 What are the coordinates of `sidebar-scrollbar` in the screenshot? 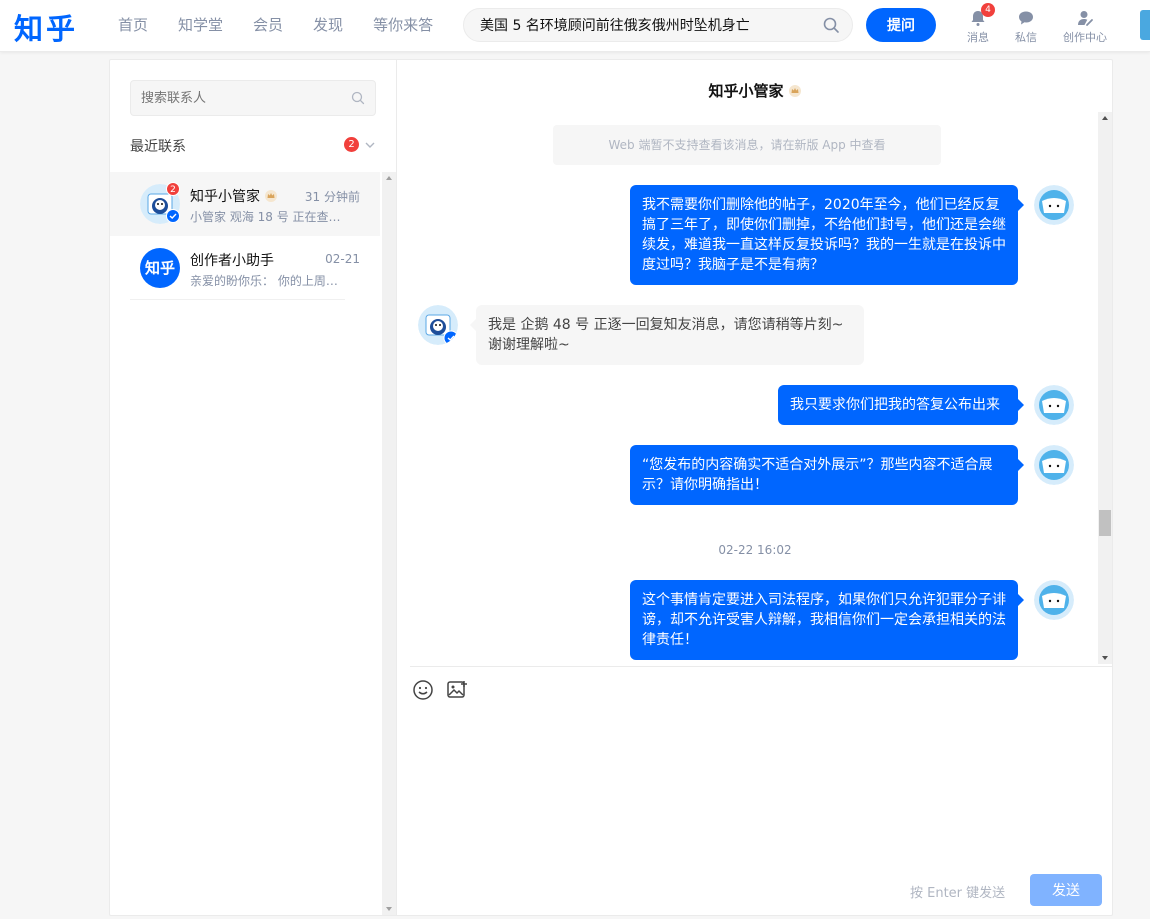 It's located at (389, 543).